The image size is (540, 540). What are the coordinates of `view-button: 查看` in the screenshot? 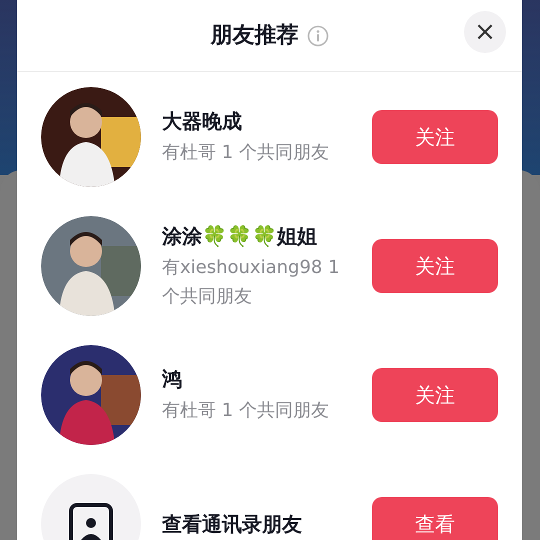 It's located at (435, 518).